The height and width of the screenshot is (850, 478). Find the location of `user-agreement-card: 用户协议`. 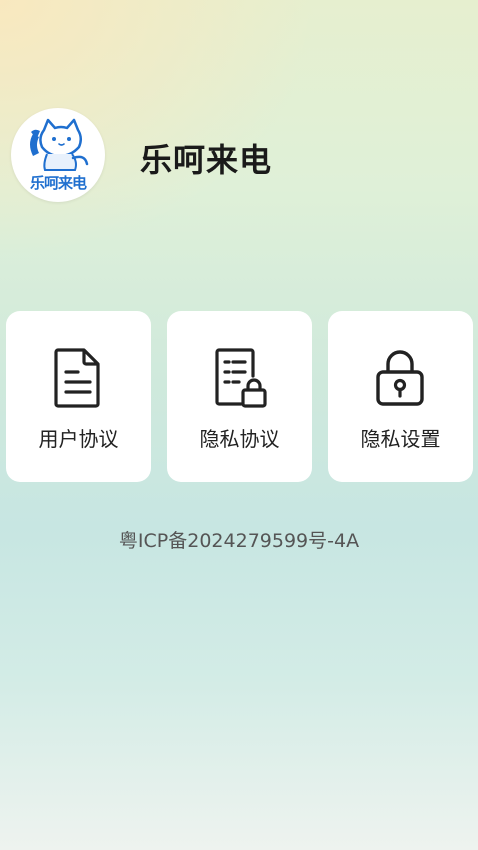

user-agreement-card: 用户协议 is located at coordinates (78, 396).